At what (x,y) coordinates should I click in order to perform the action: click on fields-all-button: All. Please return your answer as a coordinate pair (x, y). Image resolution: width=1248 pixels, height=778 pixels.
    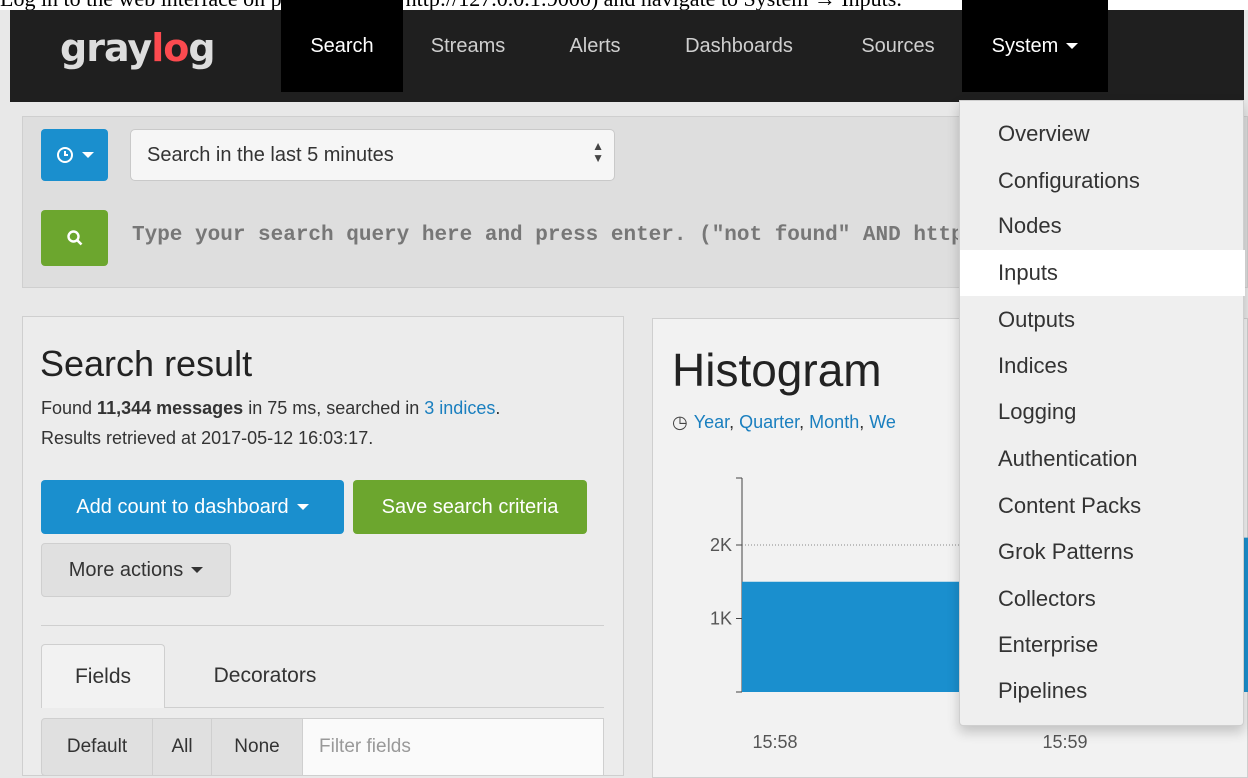
    Looking at the image, I should click on (182, 747).